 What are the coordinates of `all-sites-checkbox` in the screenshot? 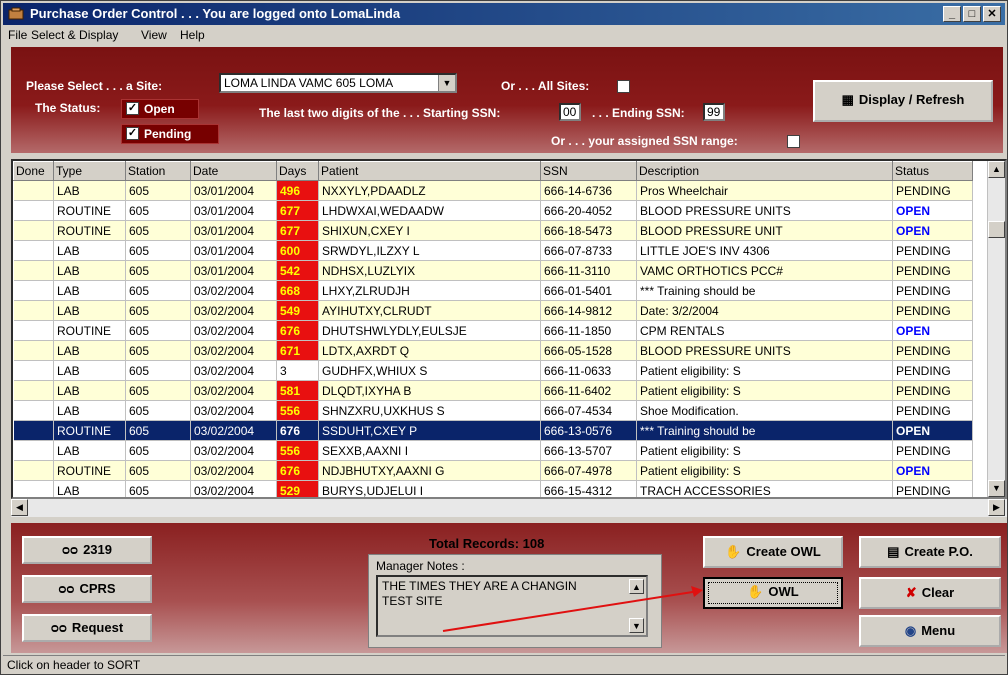 It's located at (623, 86).